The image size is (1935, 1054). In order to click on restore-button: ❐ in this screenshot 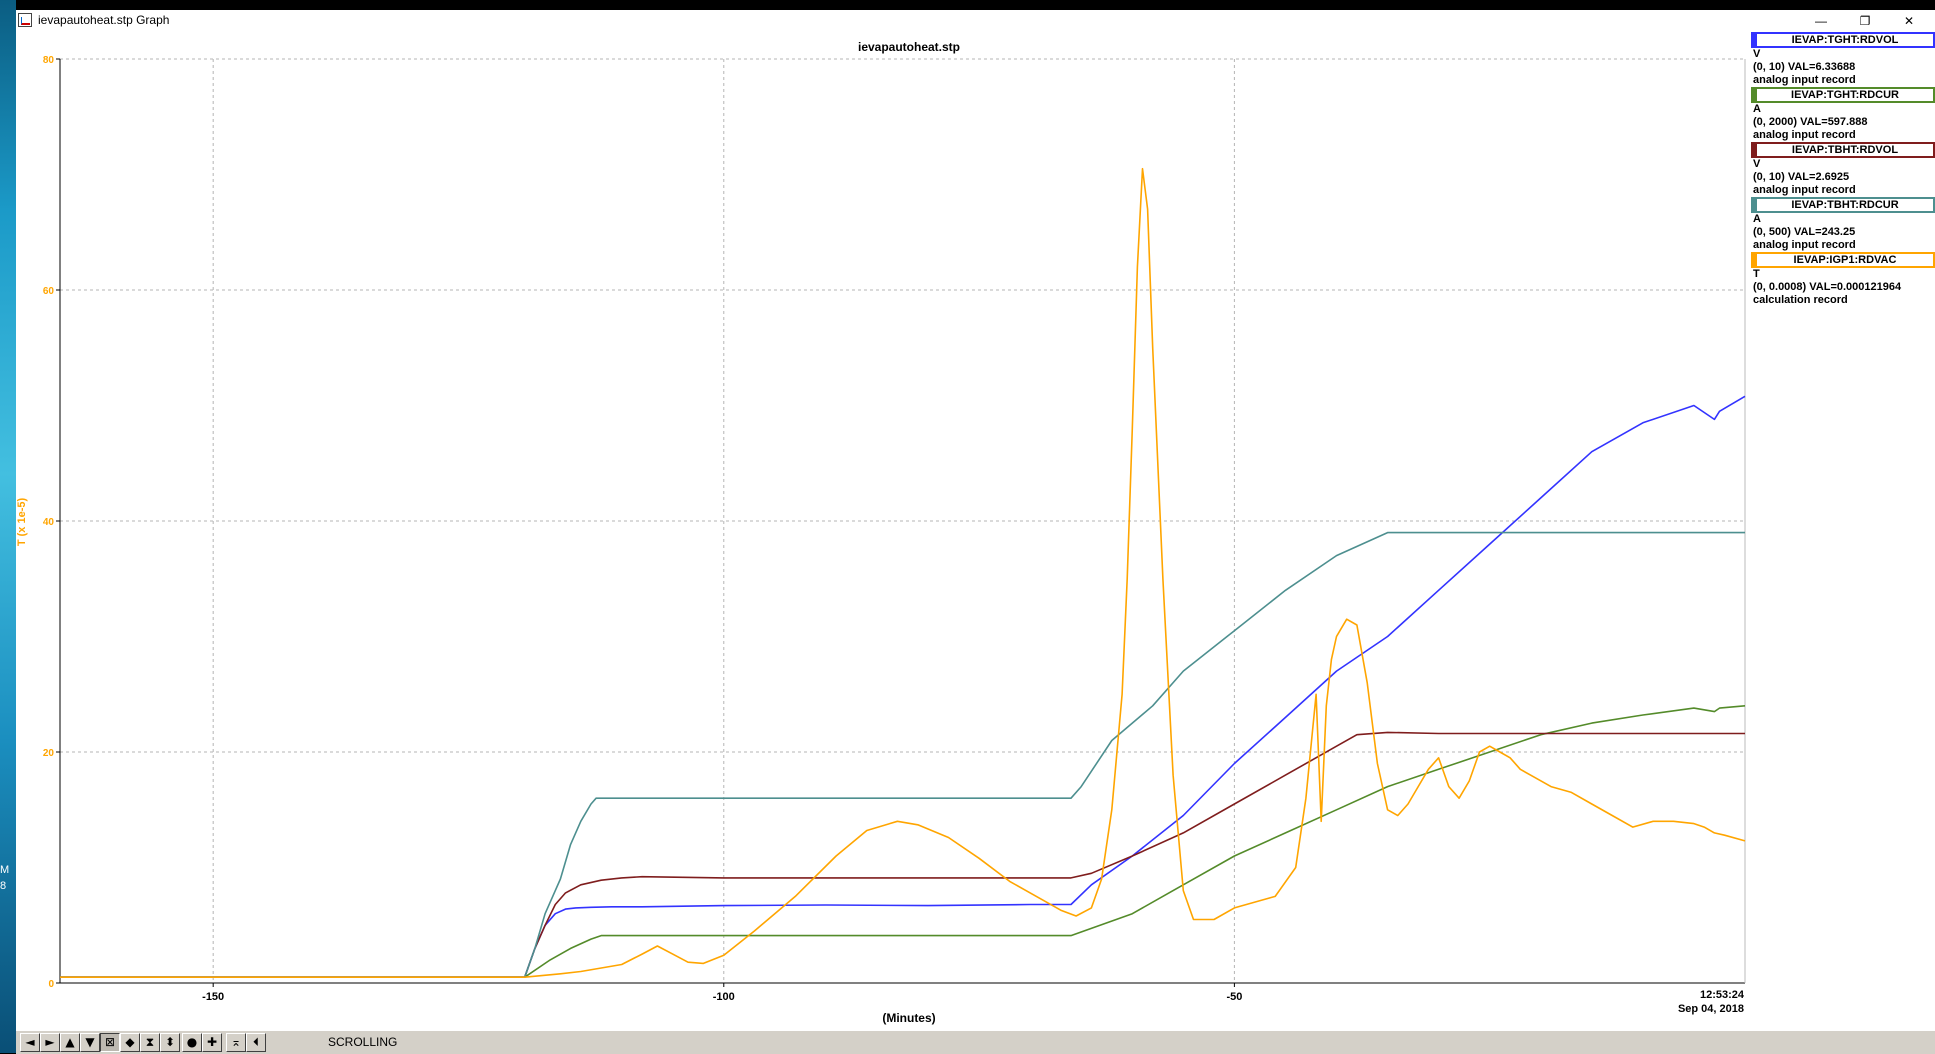, I will do `click(1865, 21)`.